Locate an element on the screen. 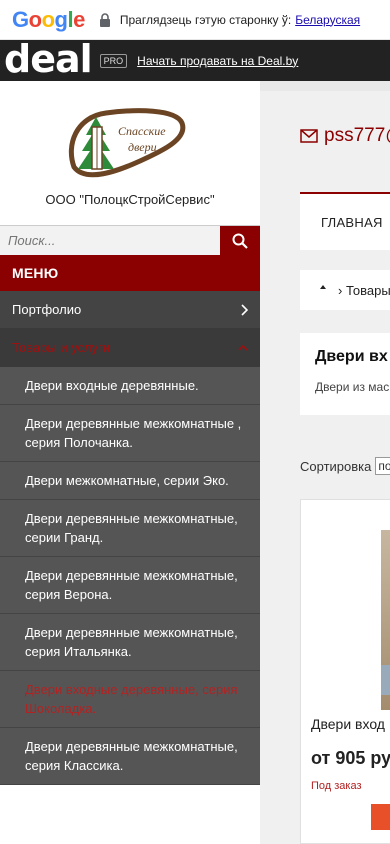 Image resolution: width=390 pixels, height=844 pixels. top-strip is located at coordinates (325, 86).